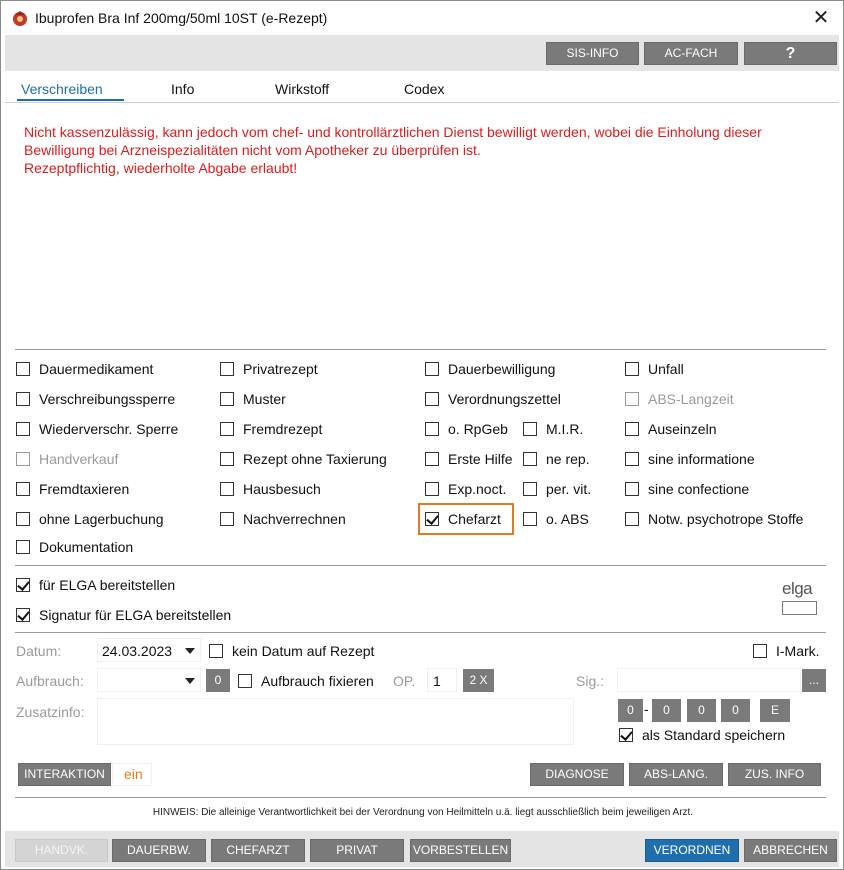 This screenshot has height=870, width=844. I want to click on dosage-evening-field: 0, so click(701, 710).